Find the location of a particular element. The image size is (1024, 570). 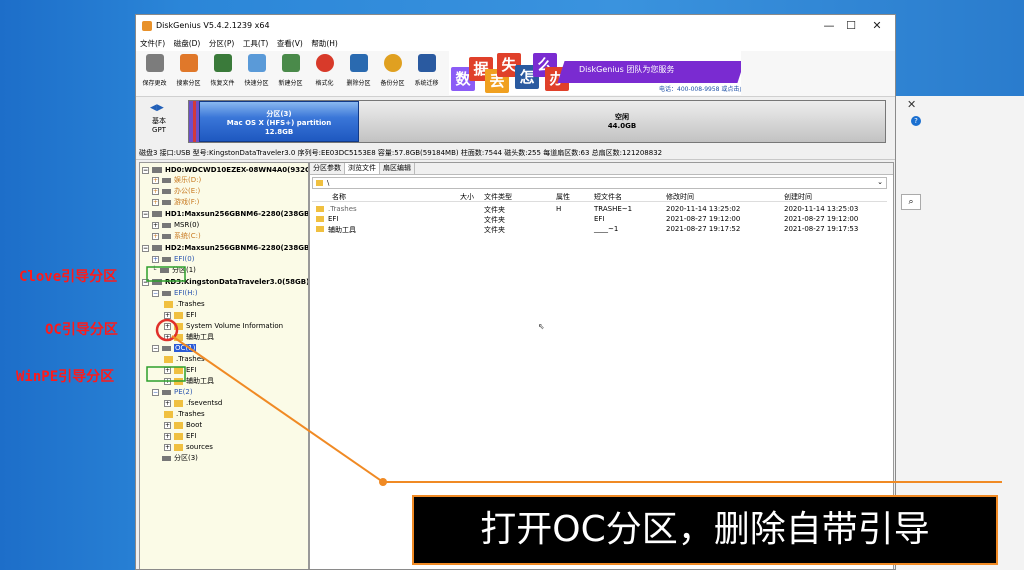

pointer-line is located at coordinates (277, 409).